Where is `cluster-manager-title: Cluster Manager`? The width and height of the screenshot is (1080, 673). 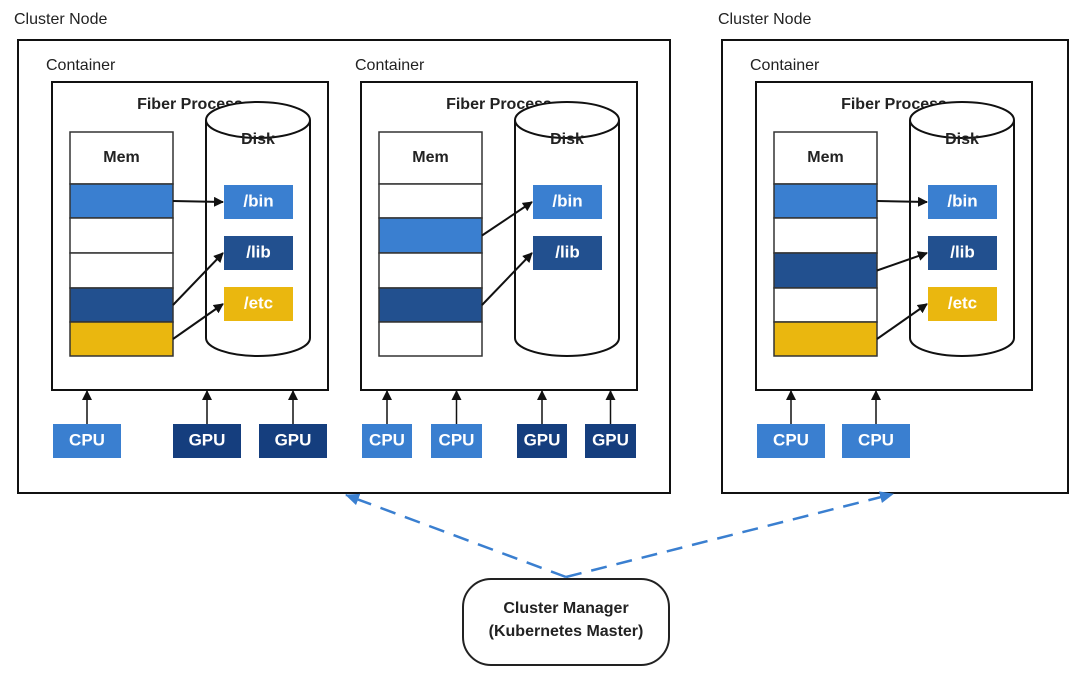 cluster-manager-title: Cluster Manager is located at coordinates (565, 608).